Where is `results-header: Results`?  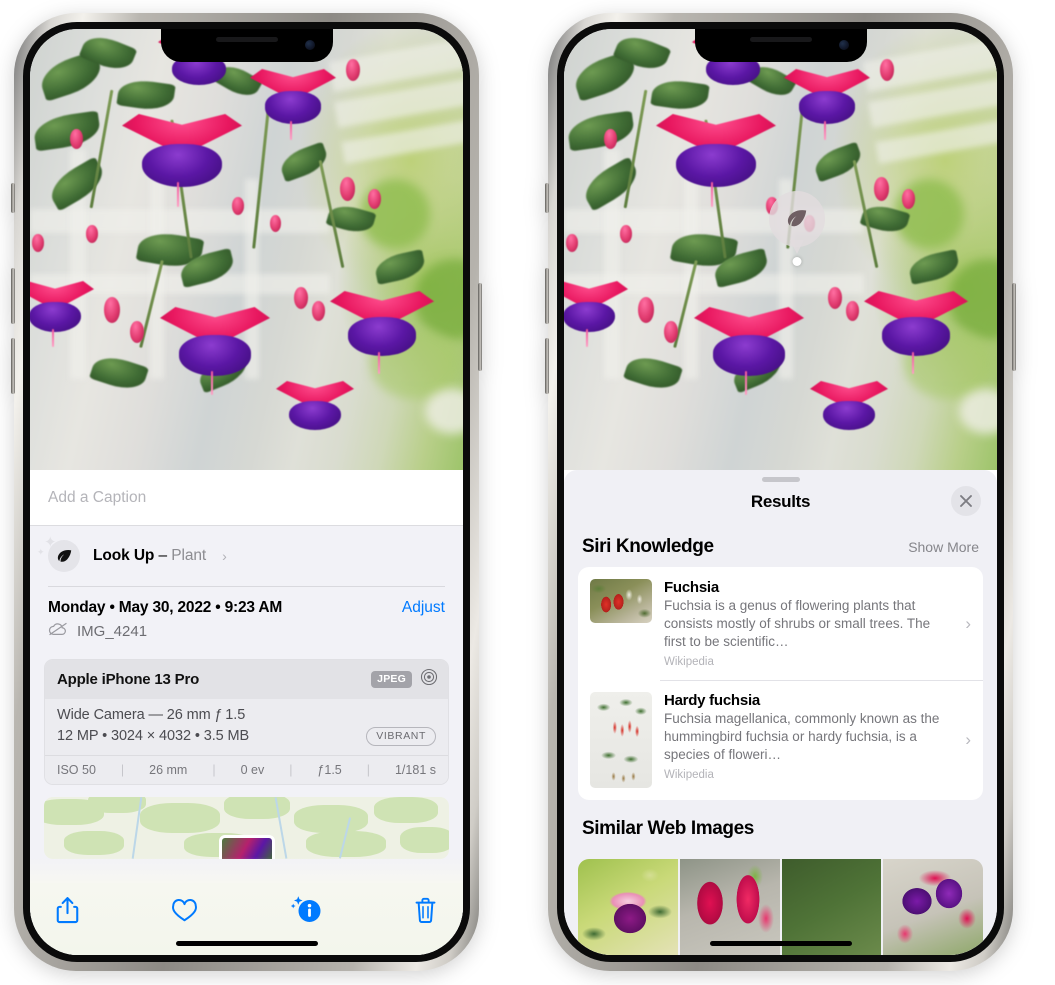 results-header: Results is located at coordinates (780, 502).